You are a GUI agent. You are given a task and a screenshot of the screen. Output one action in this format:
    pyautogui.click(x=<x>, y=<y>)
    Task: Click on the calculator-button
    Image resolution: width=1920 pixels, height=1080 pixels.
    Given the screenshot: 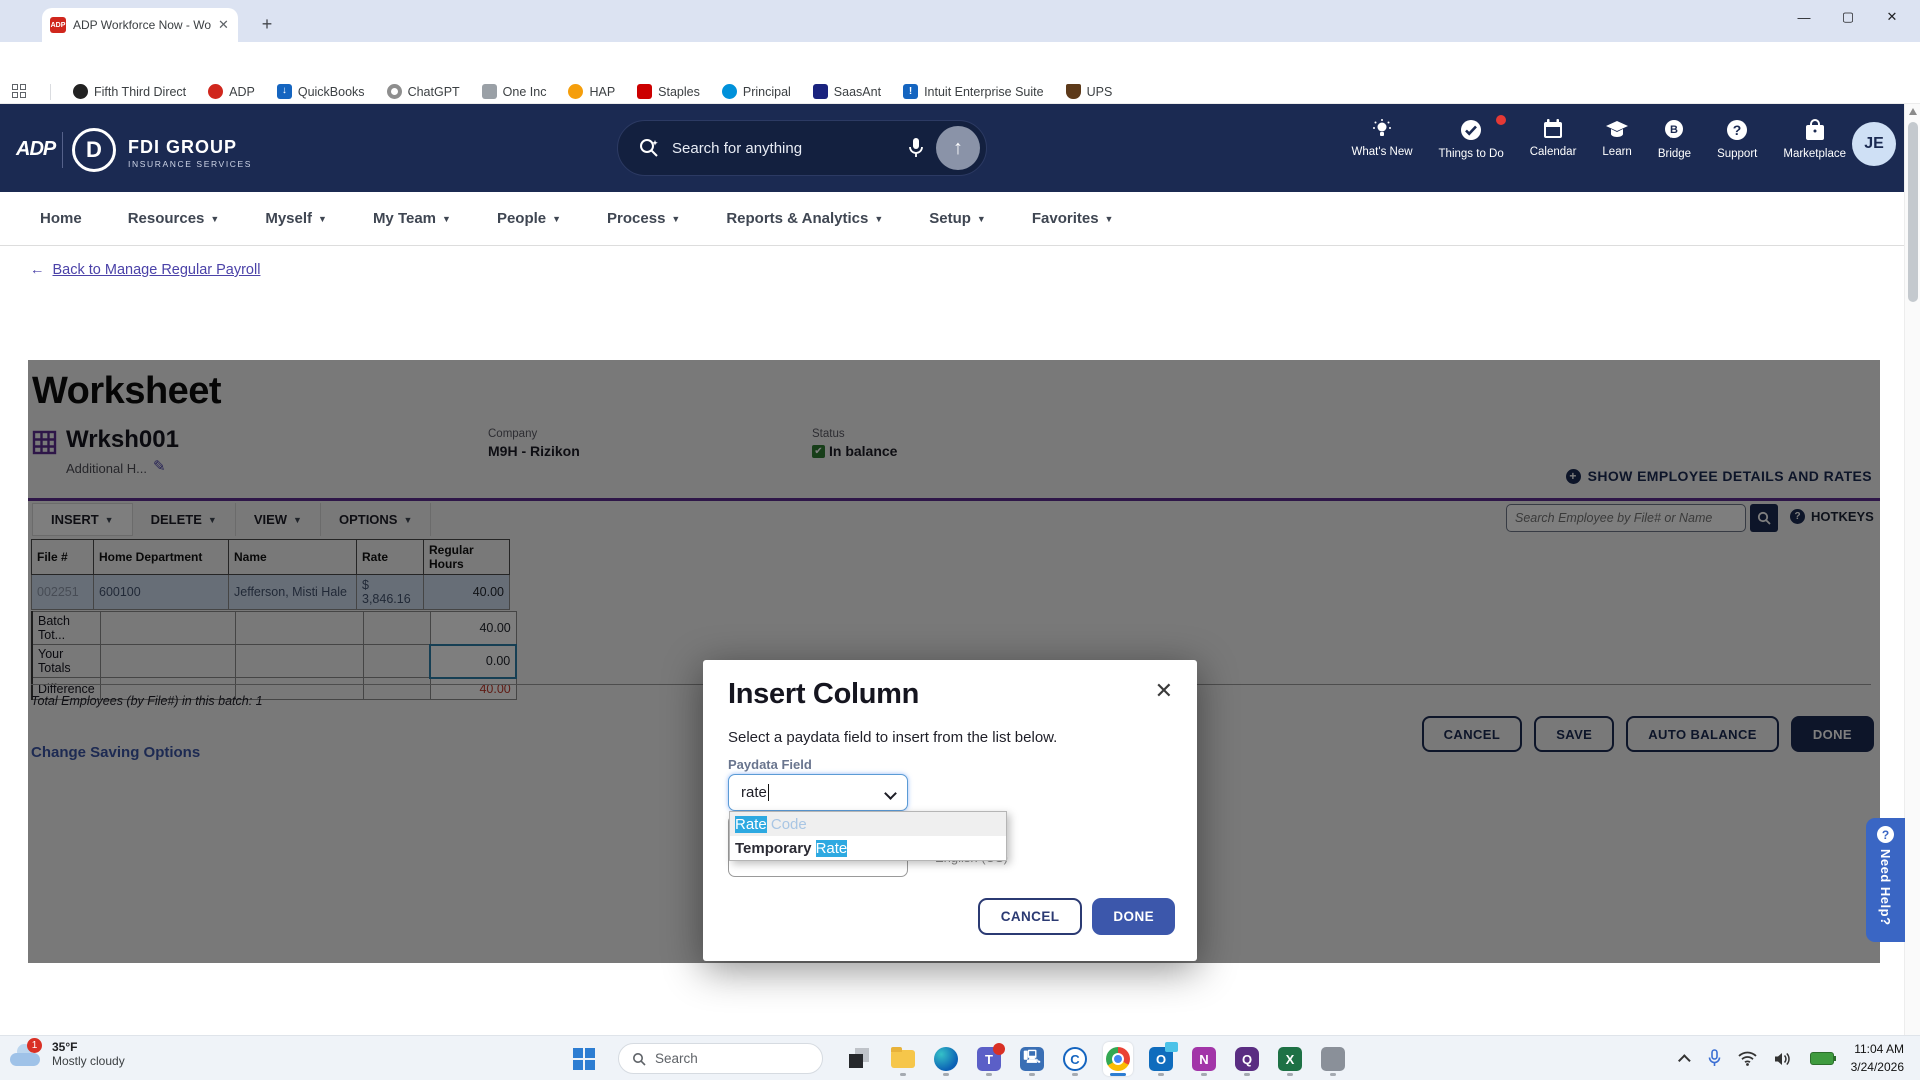 What is the action you would take?
    pyautogui.click(x=1333, y=1059)
    